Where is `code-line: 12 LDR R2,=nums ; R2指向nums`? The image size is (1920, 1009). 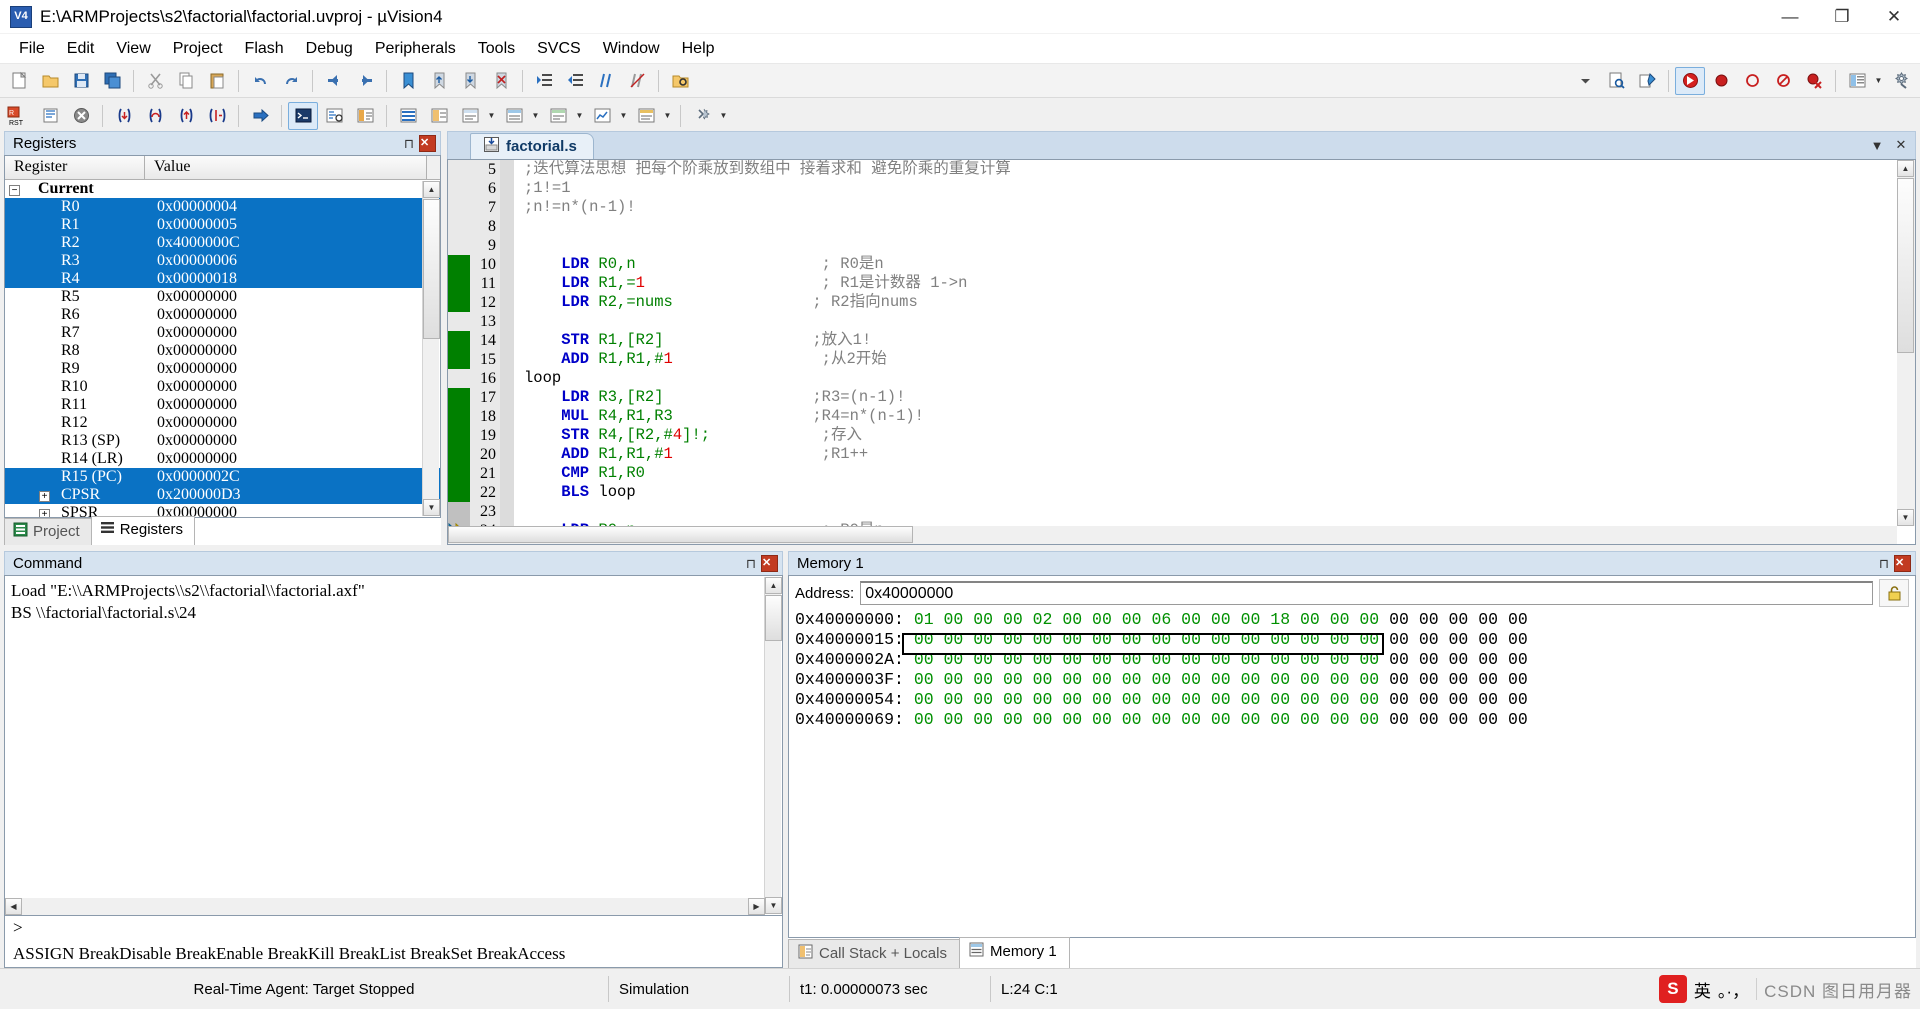
code-line: 12 LDR R2,=nums ; R2指向nums is located at coordinates (1172, 302).